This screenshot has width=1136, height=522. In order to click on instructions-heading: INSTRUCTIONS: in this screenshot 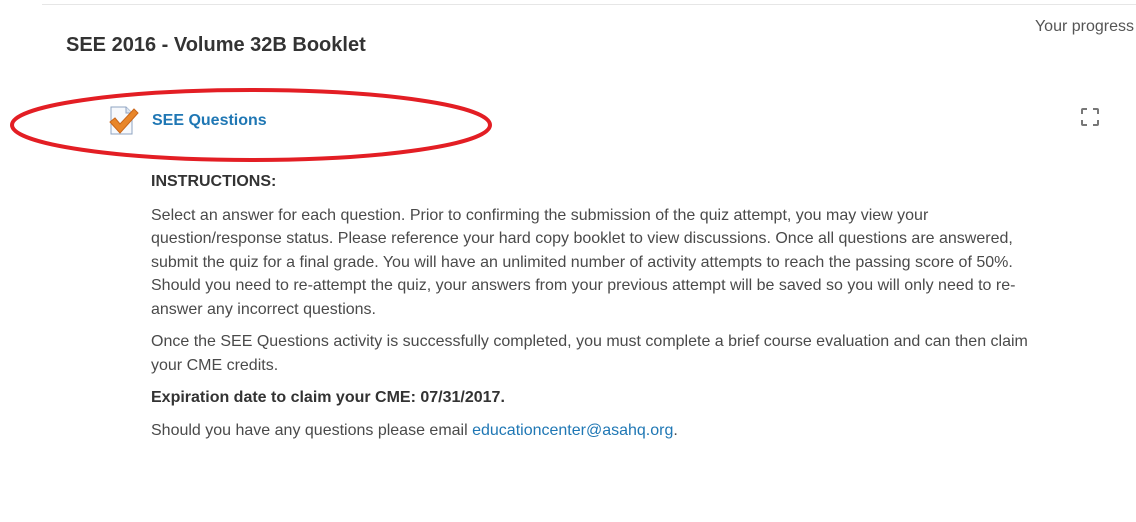, I will do `click(214, 181)`.